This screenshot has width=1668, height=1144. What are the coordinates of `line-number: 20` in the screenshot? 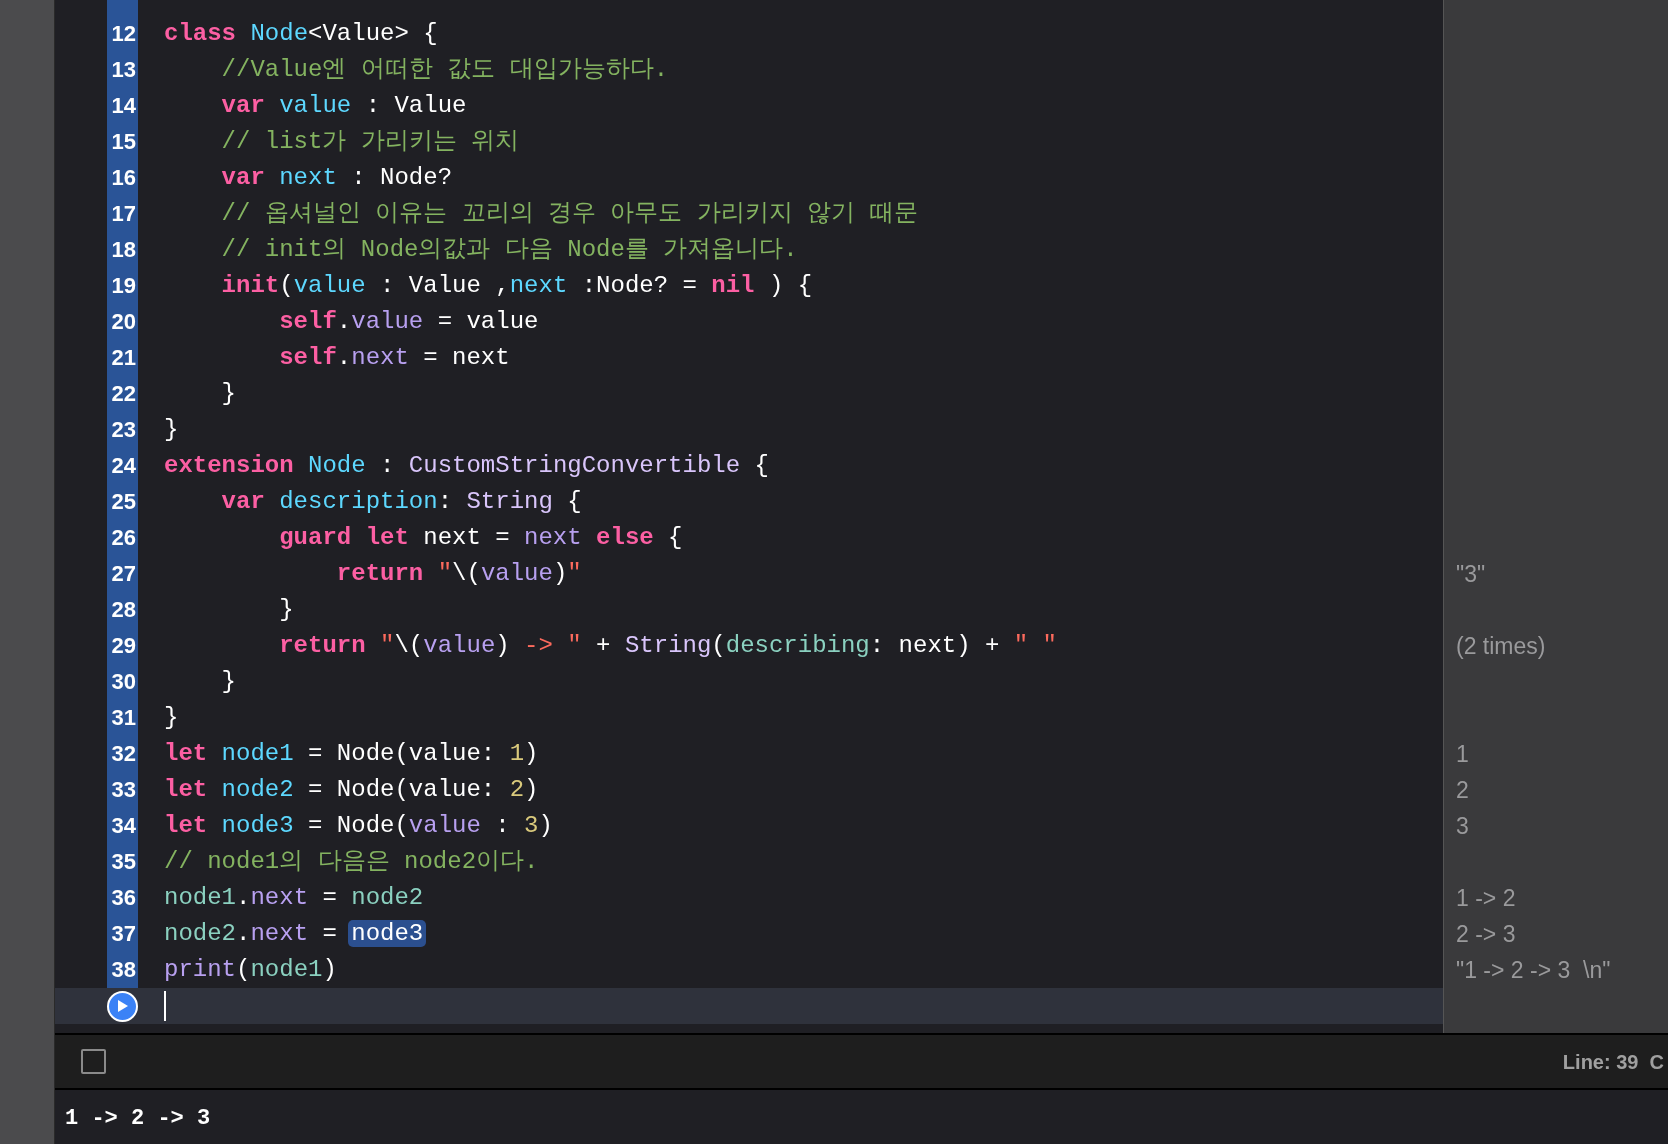 It's located at (124, 322).